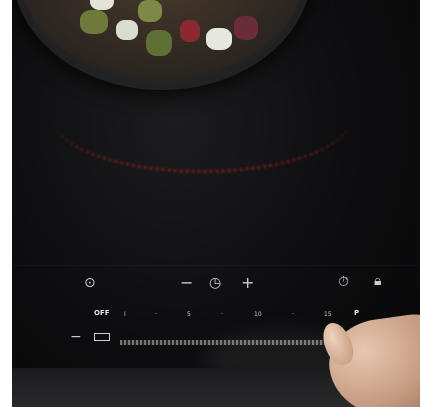 The image size is (429, 407). I want to click on child-lock-icon: 🔒︎, so click(377, 281).